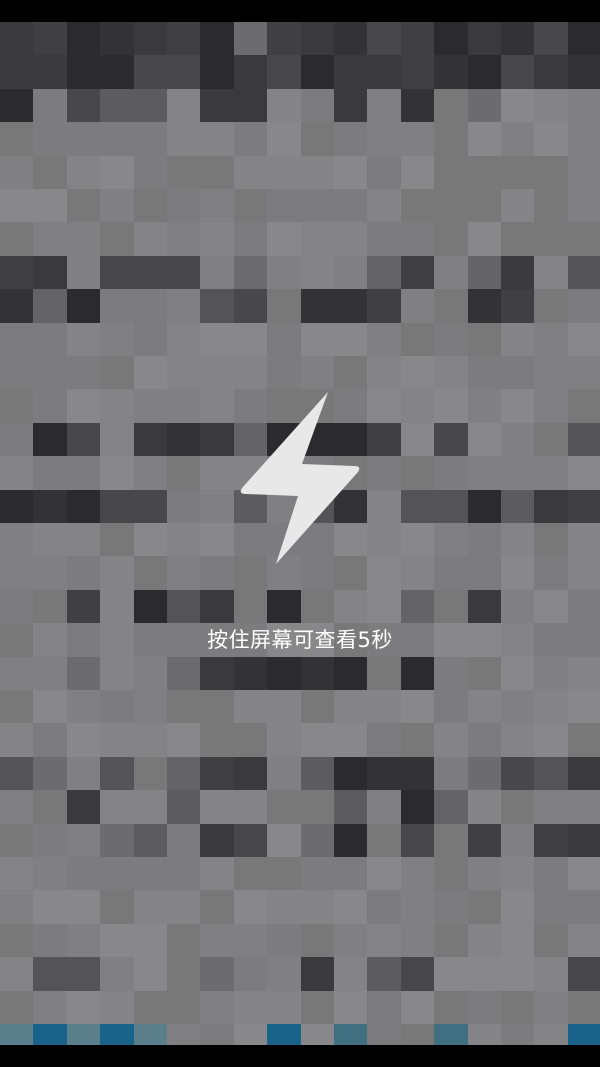 The height and width of the screenshot is (1067, 600). What do you see at coordinates (300, 478) in the screenshot?
I see `lightning-bolt-icon` at bounding box center [300, 478].